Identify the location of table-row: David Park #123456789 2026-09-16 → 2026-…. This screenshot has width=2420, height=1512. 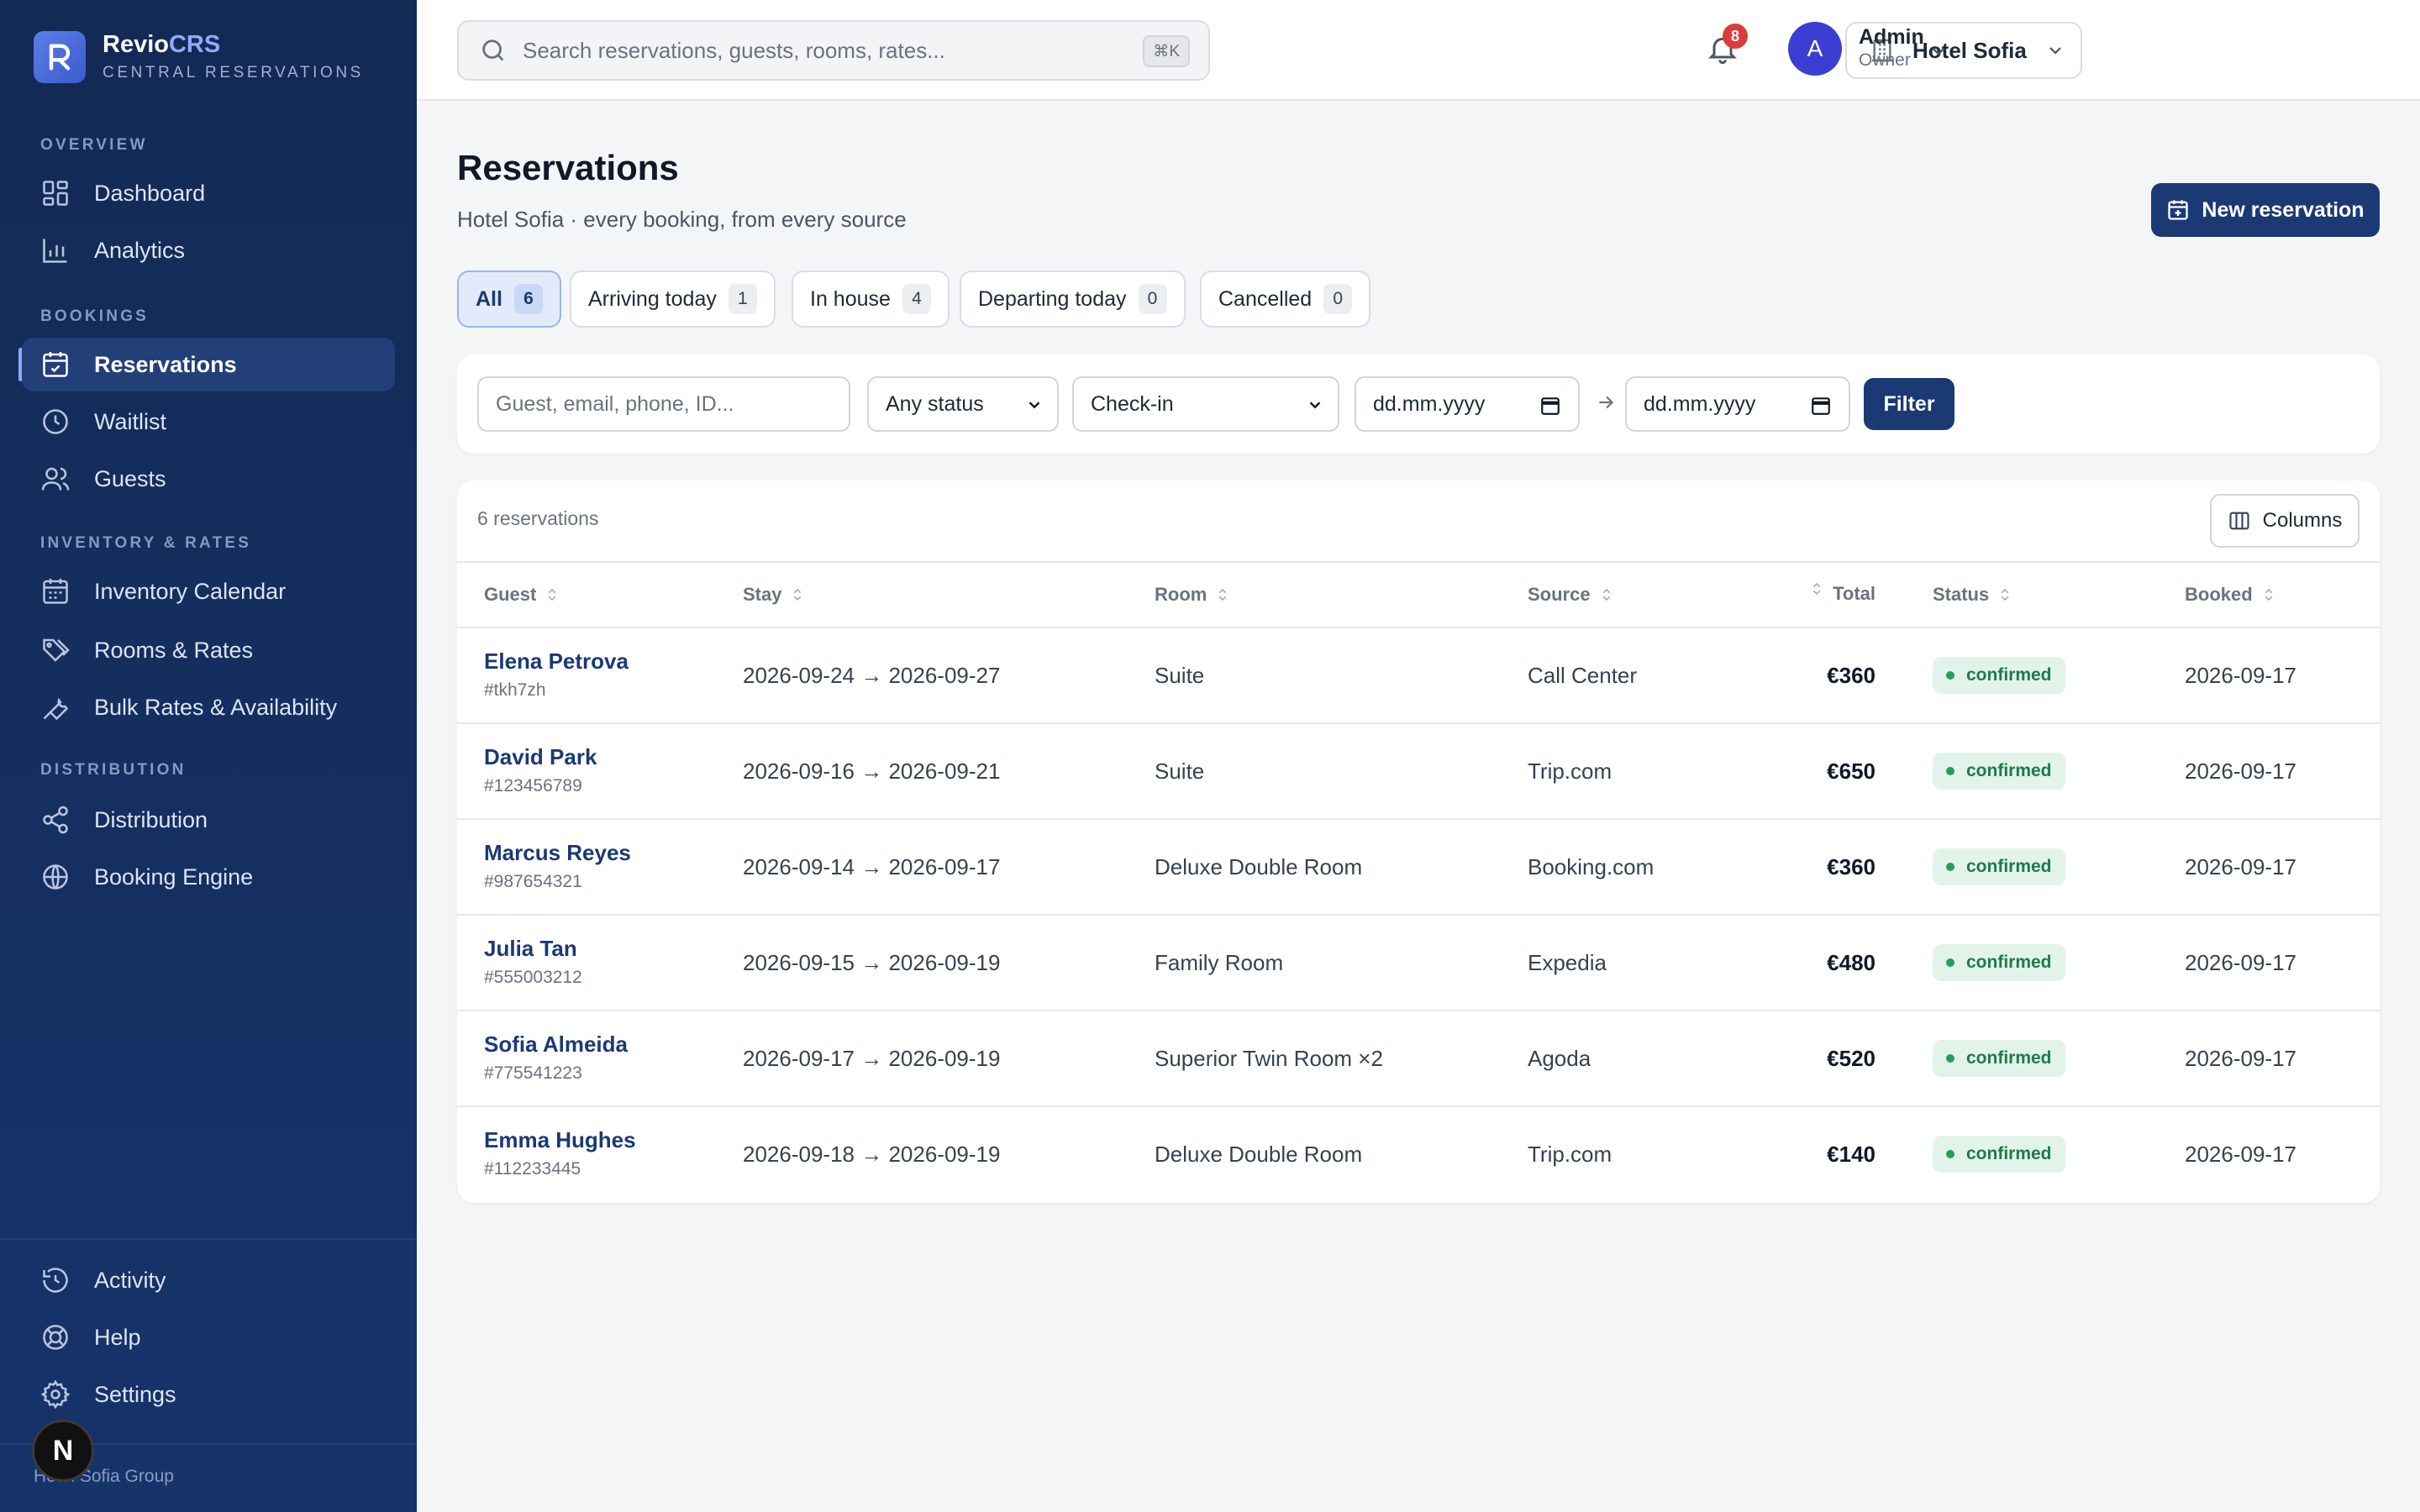
(1418, 772).